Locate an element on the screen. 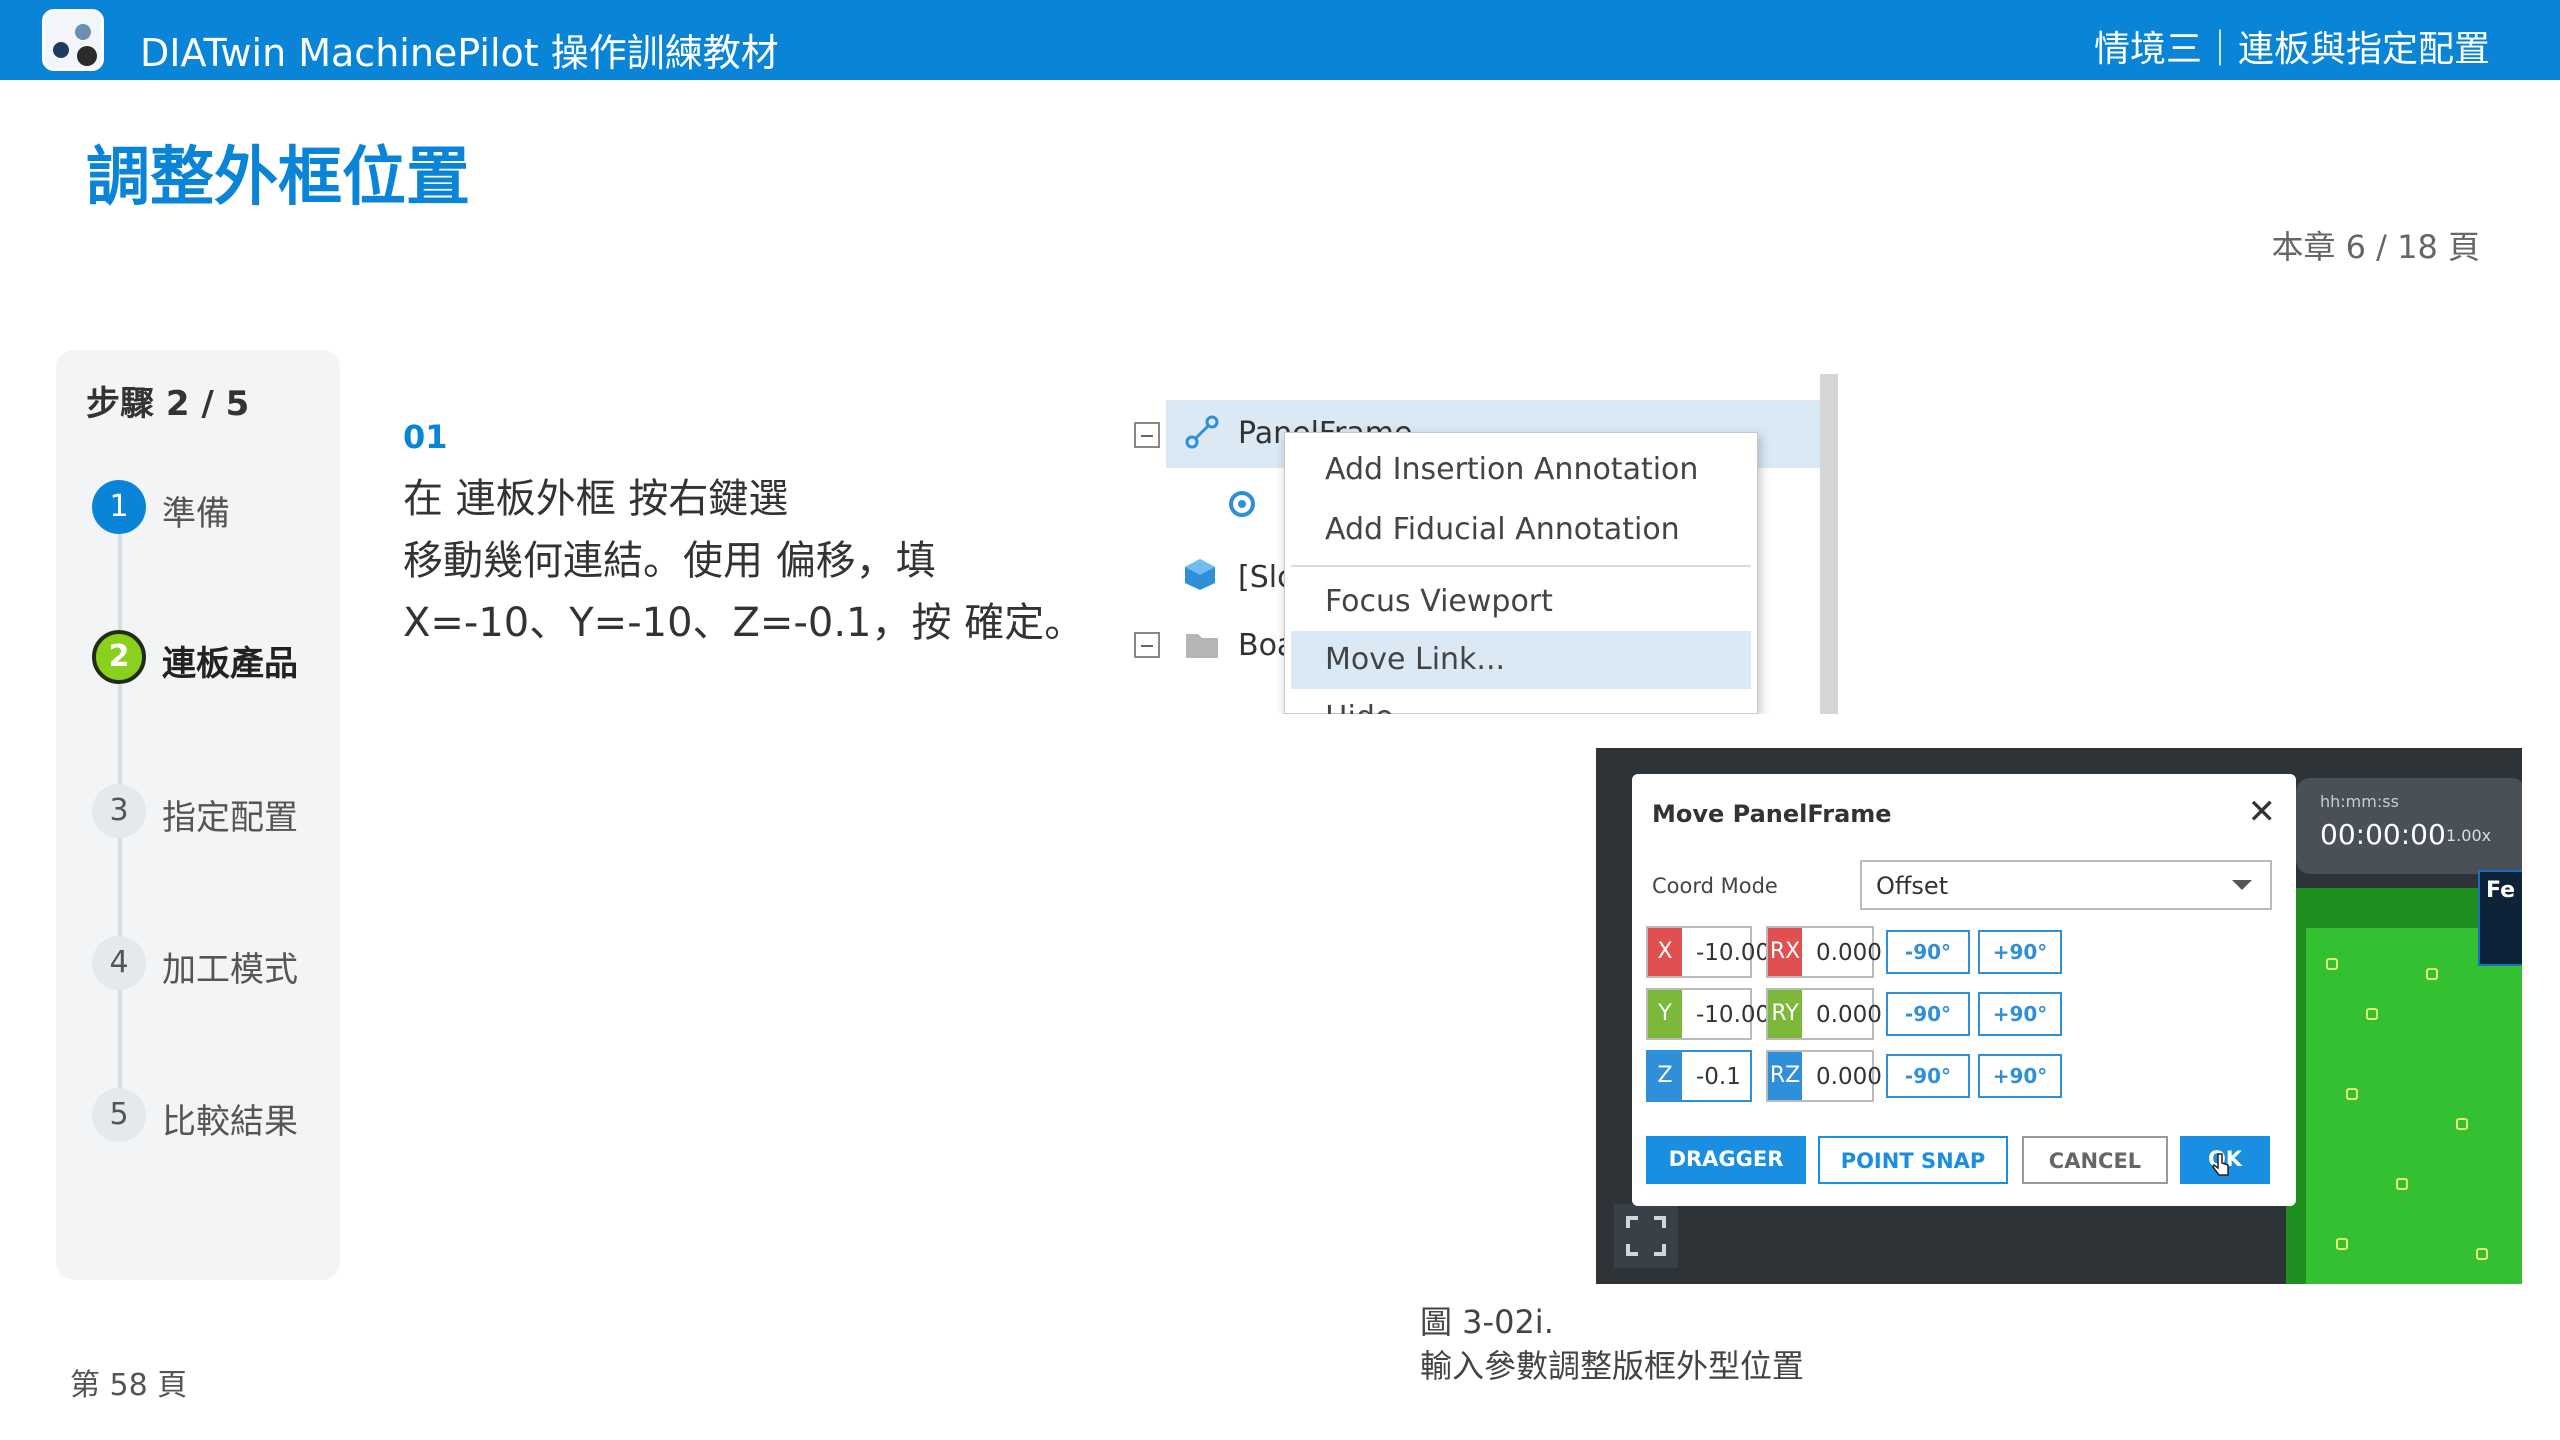  chapter-title: 情境三｜連板與指定配置 is located at coordinates (2291, 49).